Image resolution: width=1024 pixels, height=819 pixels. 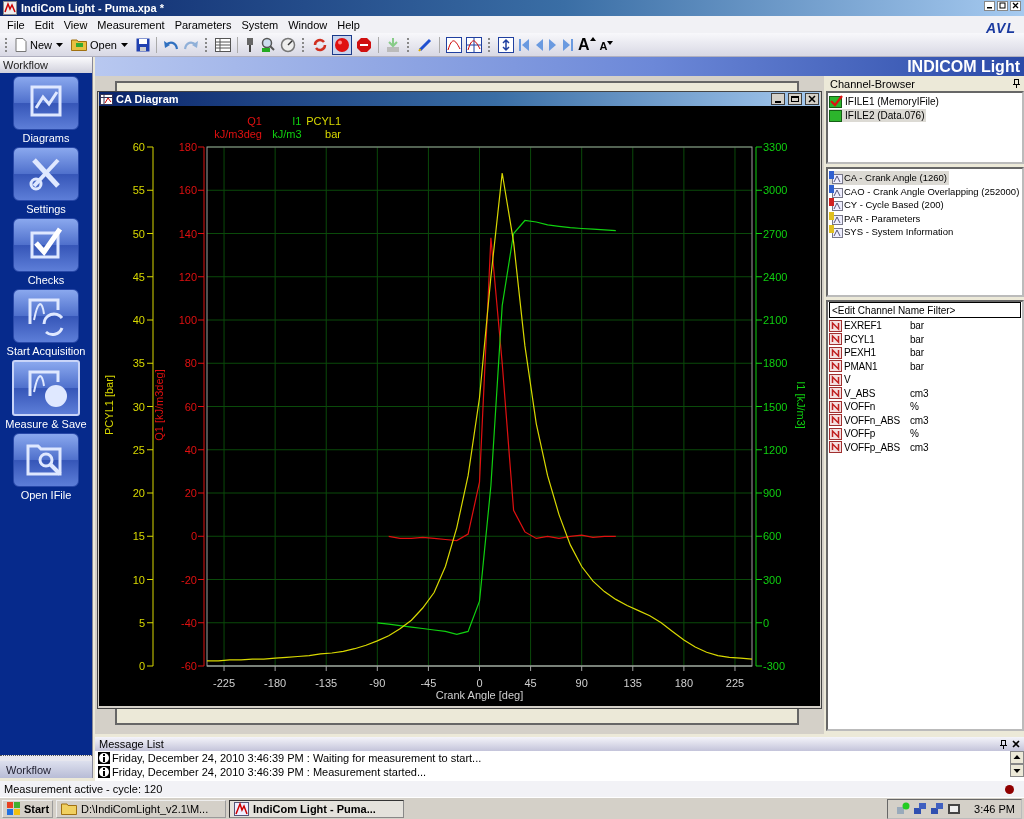 I want to click on menu-item: Help, so click(x=348, y=24).